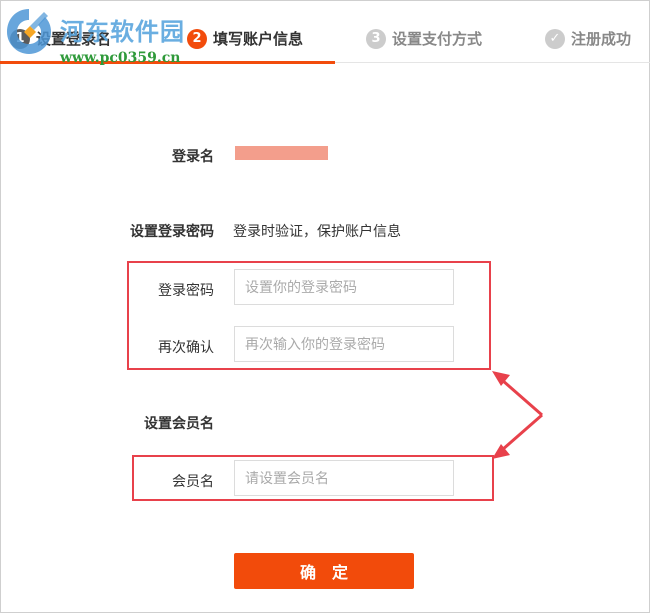 Image resolution: width=650 pixels, height=613 pixels. Describe the element at coordinates (601, 39) in the screenshot. I see `step-label: 注册成功` at that location.